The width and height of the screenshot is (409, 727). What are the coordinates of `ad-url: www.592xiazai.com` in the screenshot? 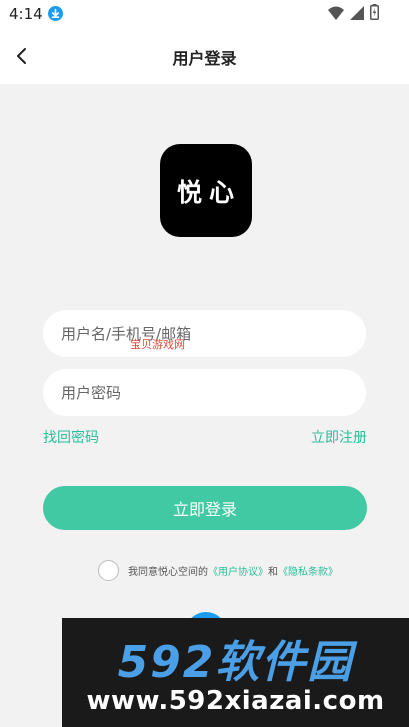 It's located at (235, 701).